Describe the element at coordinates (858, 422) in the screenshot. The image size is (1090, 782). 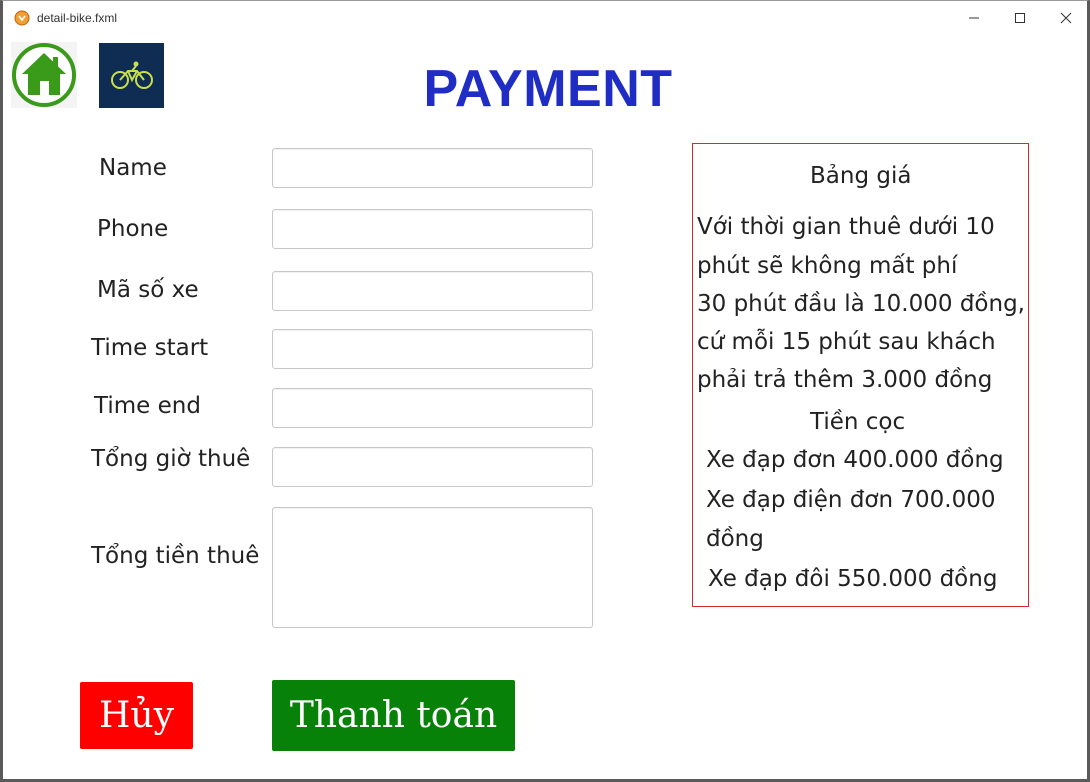
I see `deposit-title: Tiền cọc` at that location.